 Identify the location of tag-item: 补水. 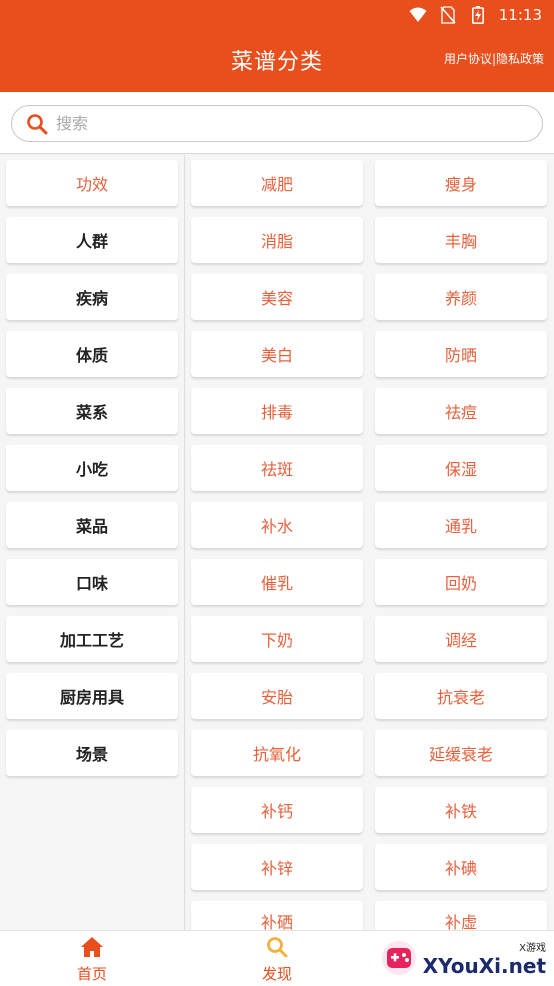
(277, 525).